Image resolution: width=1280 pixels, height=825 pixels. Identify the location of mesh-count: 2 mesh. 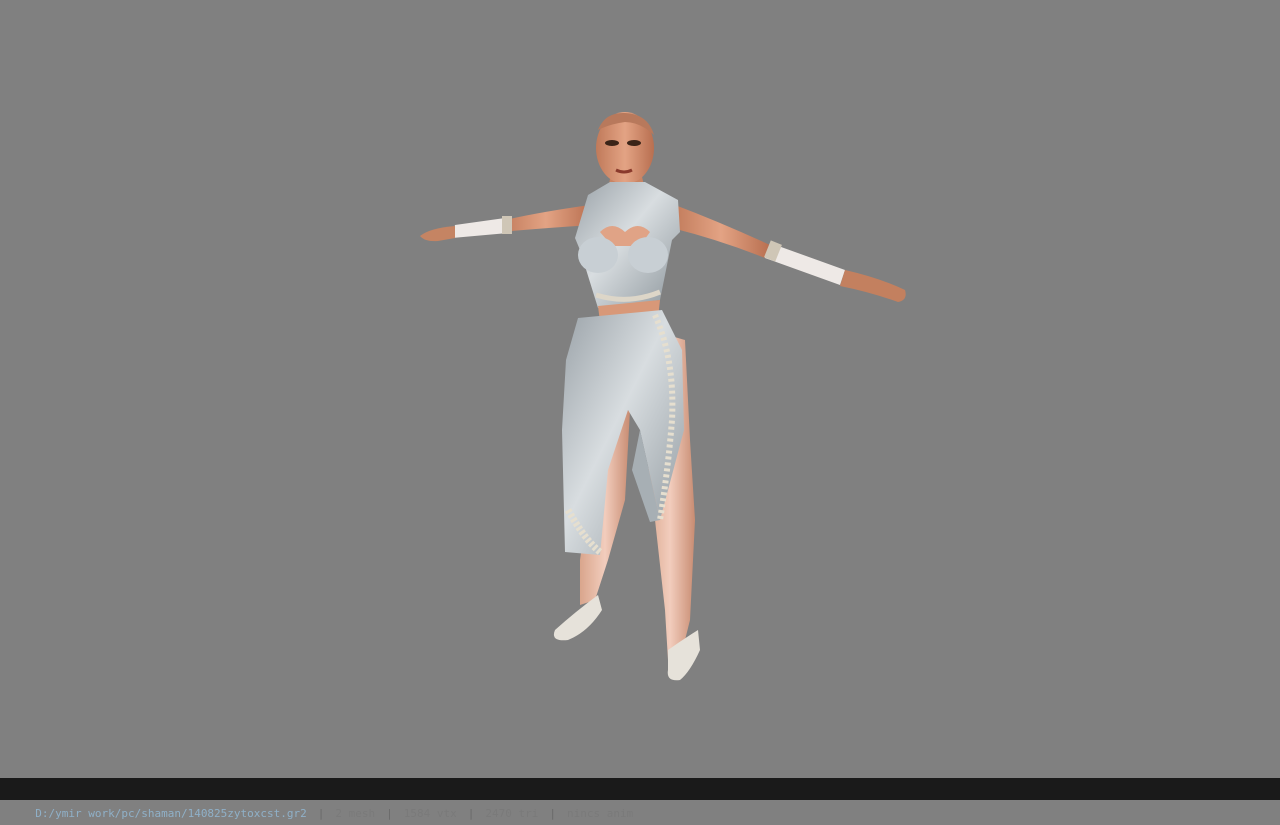
(355, 813).